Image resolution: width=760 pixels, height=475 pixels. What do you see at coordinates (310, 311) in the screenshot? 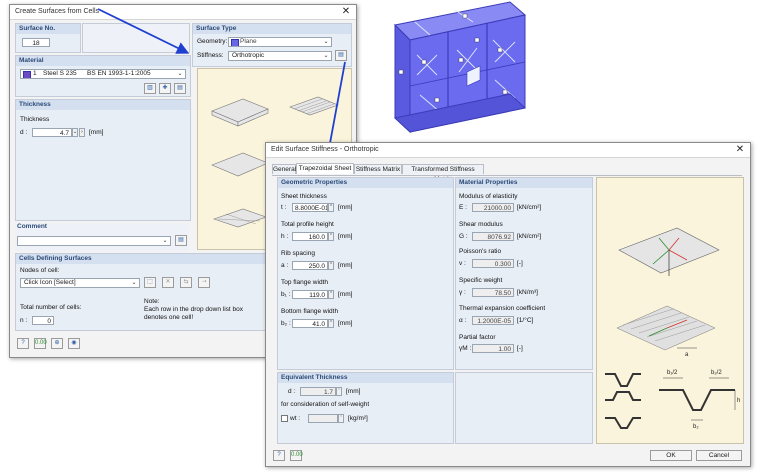
I see `bottom-flange-label: Bottom flange width` at bounding box center [310, 311].